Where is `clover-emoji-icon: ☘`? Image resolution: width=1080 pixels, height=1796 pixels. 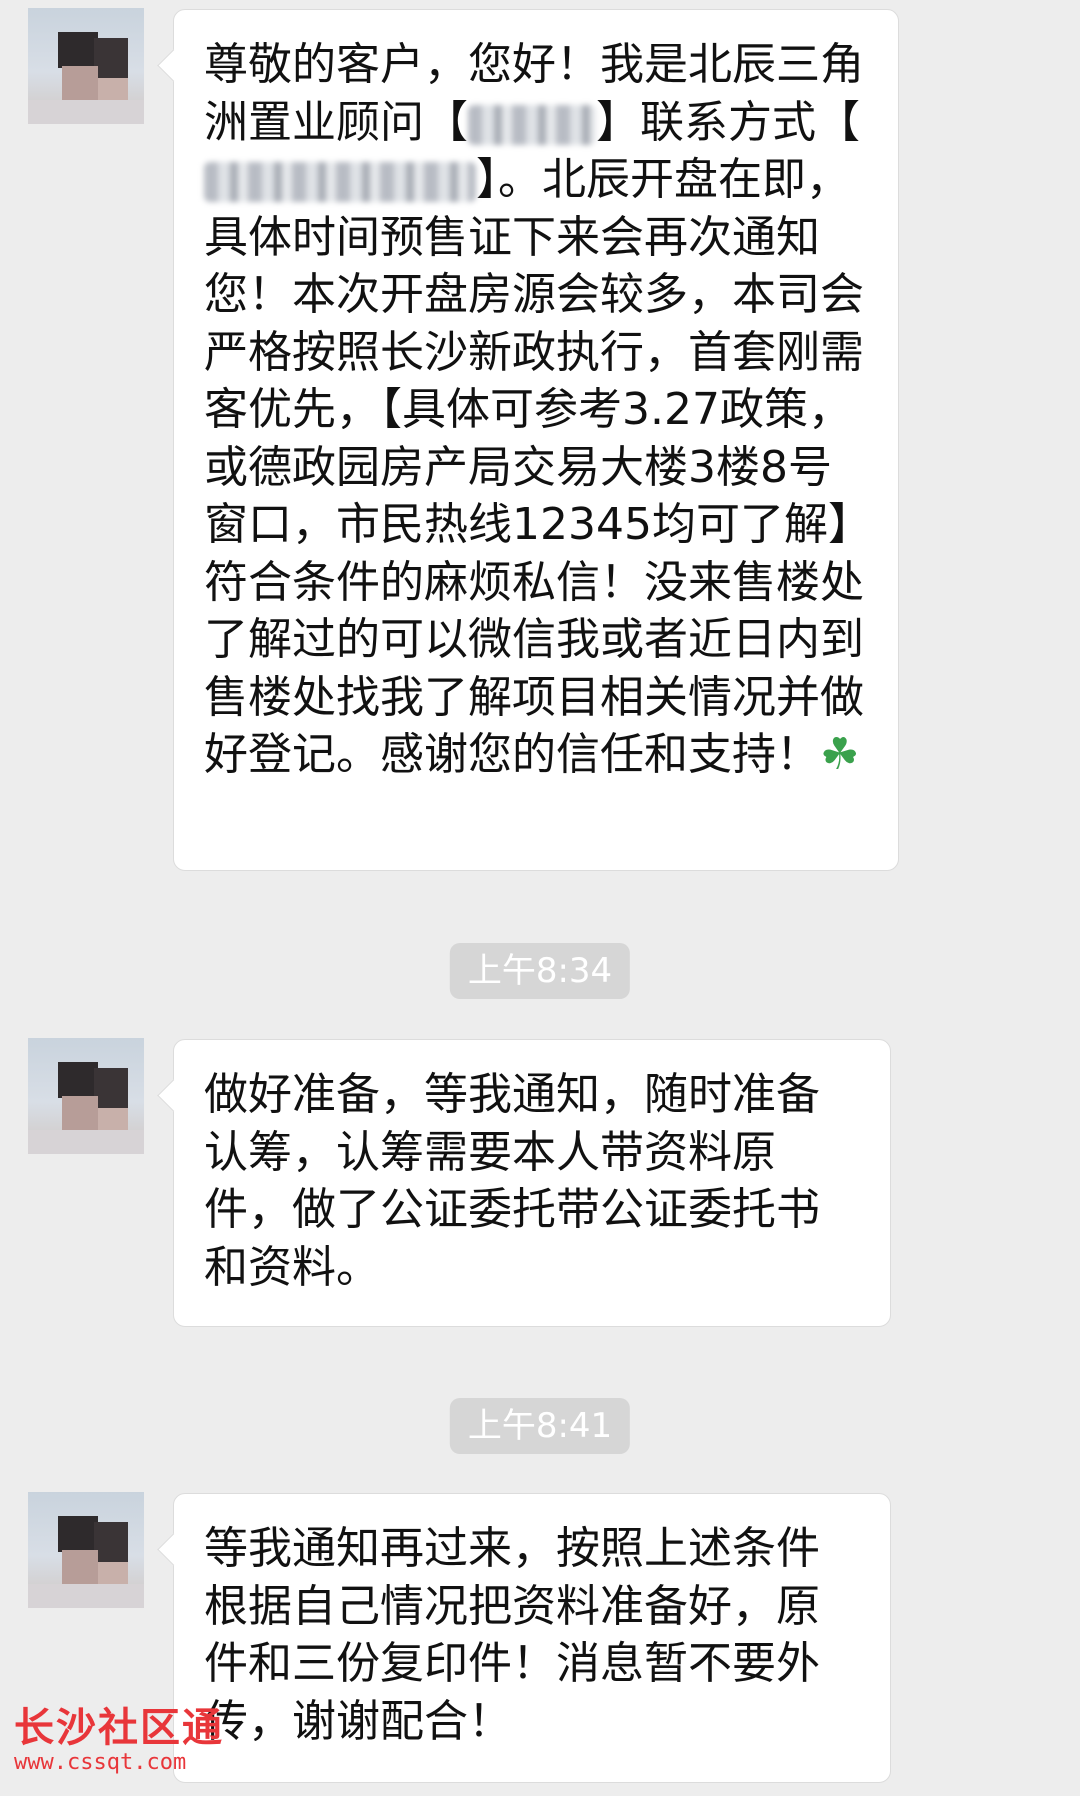 clover-emoji-icon: ☘ is located at coordinates (840, 754).